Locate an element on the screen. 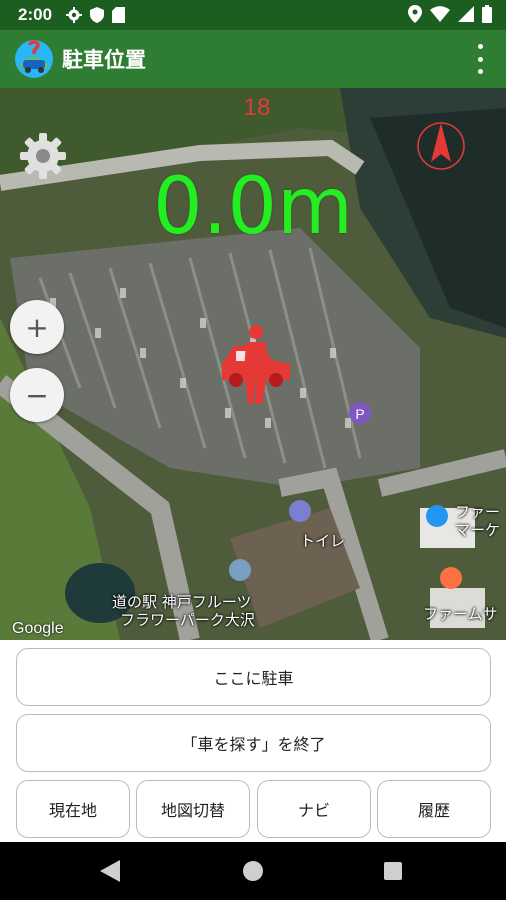  system-nav-bar is located at coordinates (253, 871).